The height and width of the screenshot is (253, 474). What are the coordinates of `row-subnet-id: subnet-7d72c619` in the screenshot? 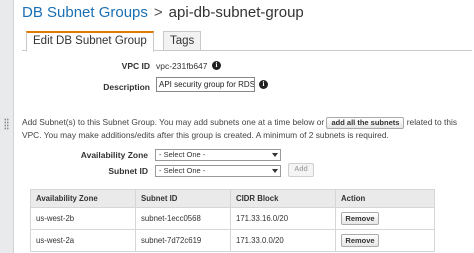 It's located at (183, 240).